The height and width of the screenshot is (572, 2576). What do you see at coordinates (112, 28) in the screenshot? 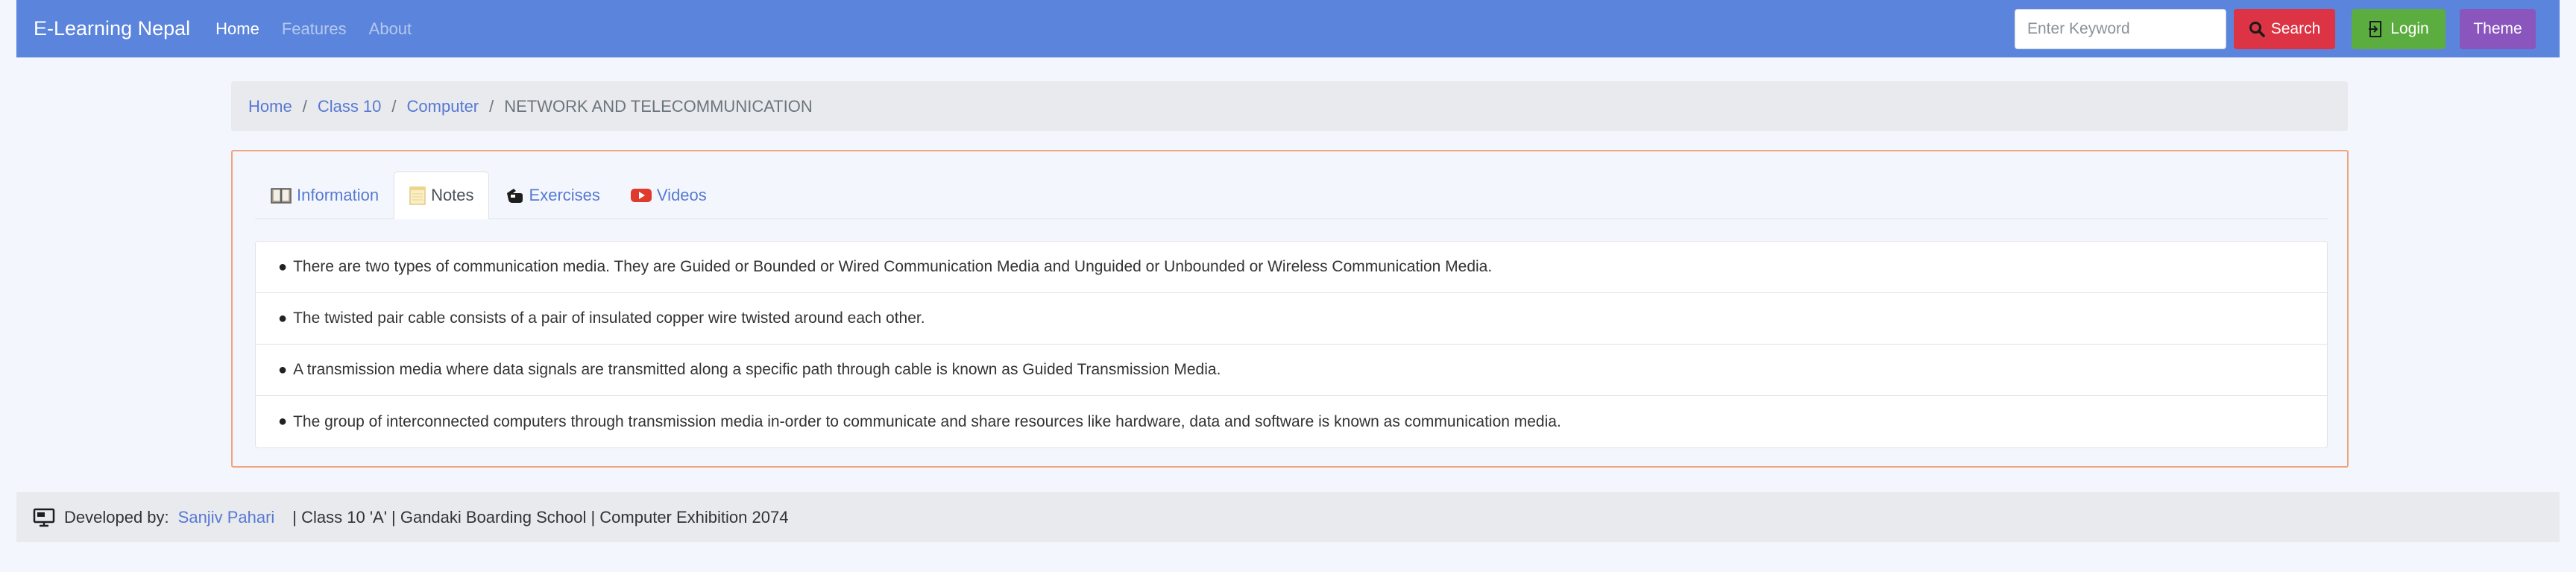
I see `brand-logo: E-Learning Nepal` at bounding box center [112, 28].